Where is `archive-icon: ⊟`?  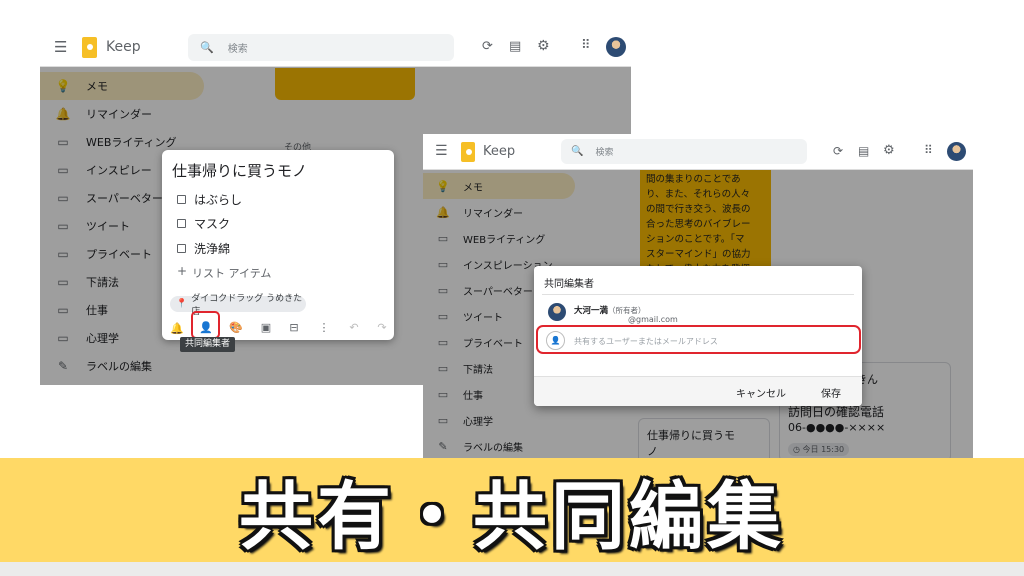
archive-icon: ⊟ is located at coordinates (294, 327).